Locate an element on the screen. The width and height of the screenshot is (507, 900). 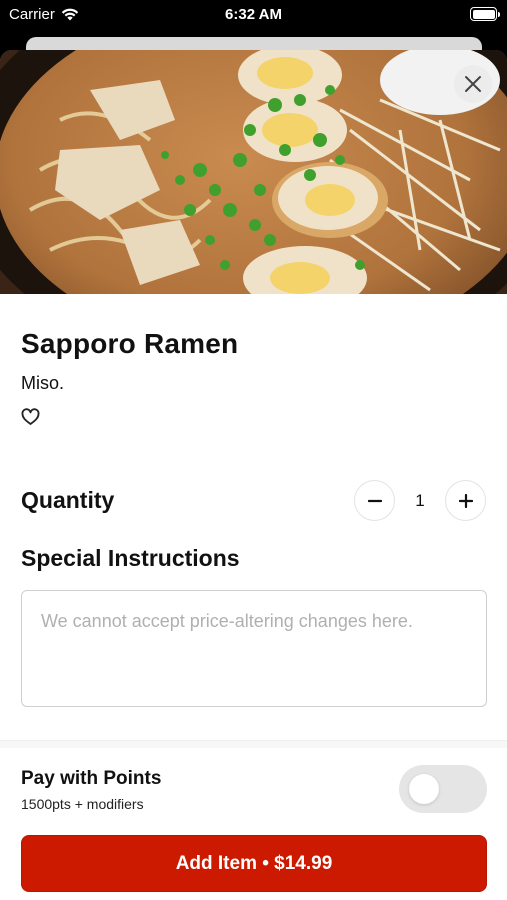
pay-with-points-toggle is located at coordinates (443, 789).